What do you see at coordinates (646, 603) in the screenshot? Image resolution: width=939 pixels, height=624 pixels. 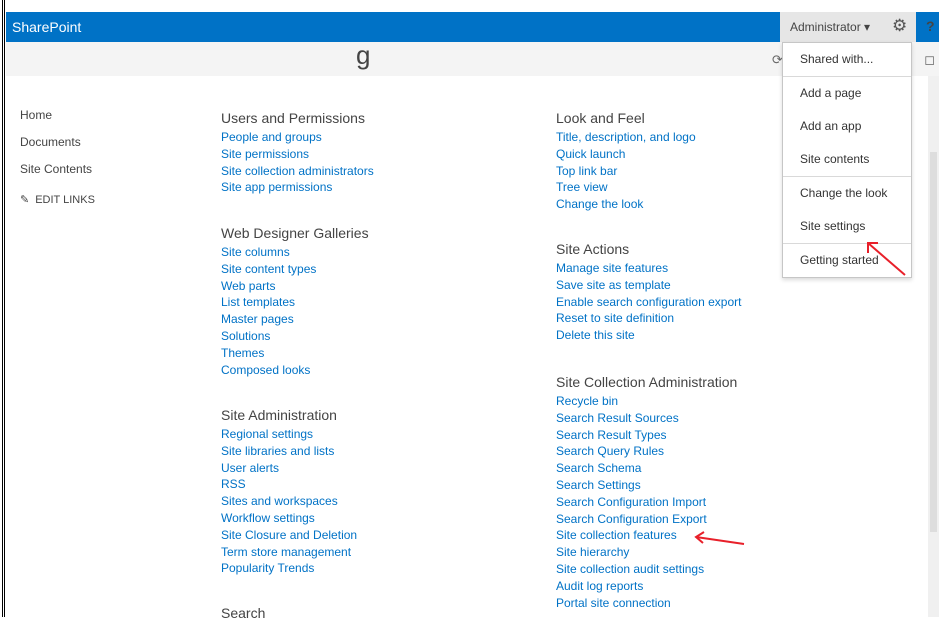 I see `link-portal-site-connection: Portal site connection` at bounding box center [646, 603].